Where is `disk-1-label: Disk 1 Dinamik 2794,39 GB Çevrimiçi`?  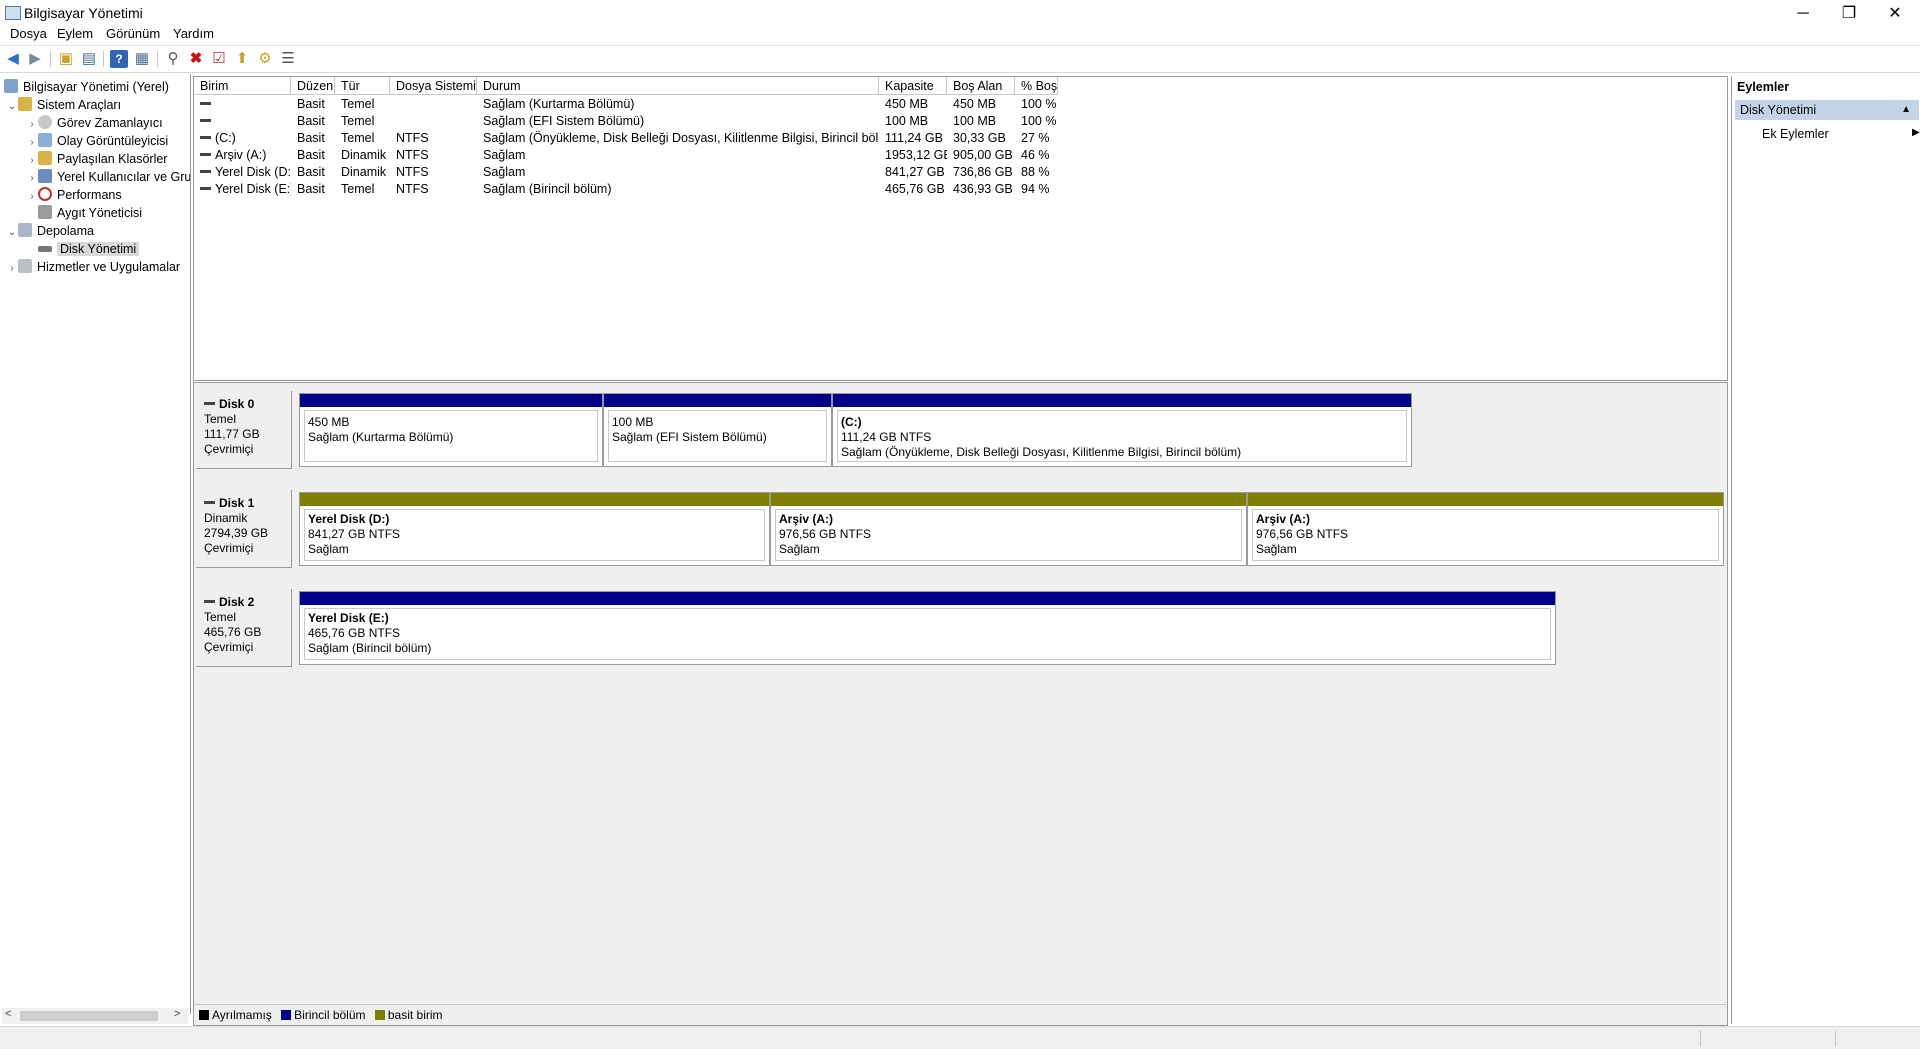 disk-1-label: Disk 1 Dinamik 2794,39 GB Çevrimiçi is located at coordinates (244, 529).